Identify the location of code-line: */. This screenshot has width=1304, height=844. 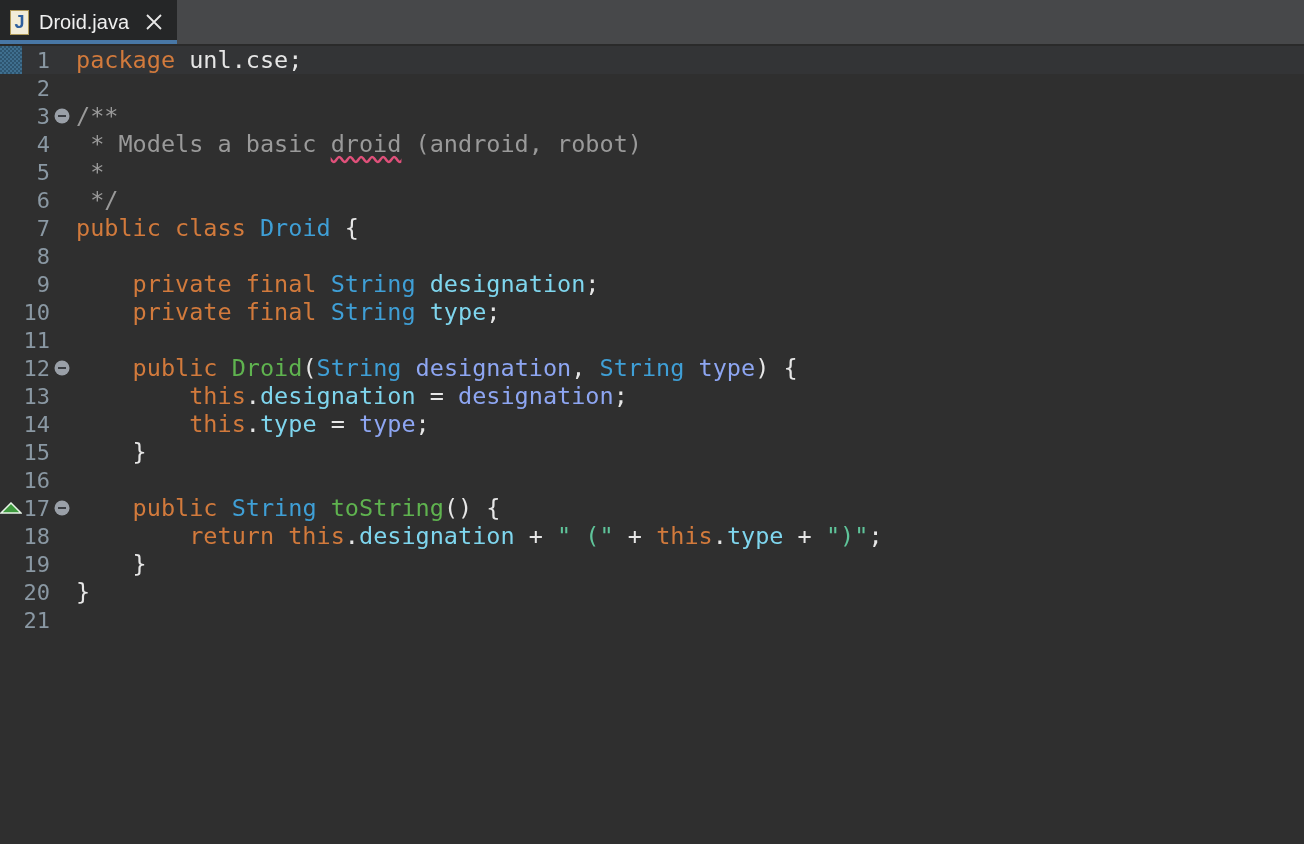
(104, 200).